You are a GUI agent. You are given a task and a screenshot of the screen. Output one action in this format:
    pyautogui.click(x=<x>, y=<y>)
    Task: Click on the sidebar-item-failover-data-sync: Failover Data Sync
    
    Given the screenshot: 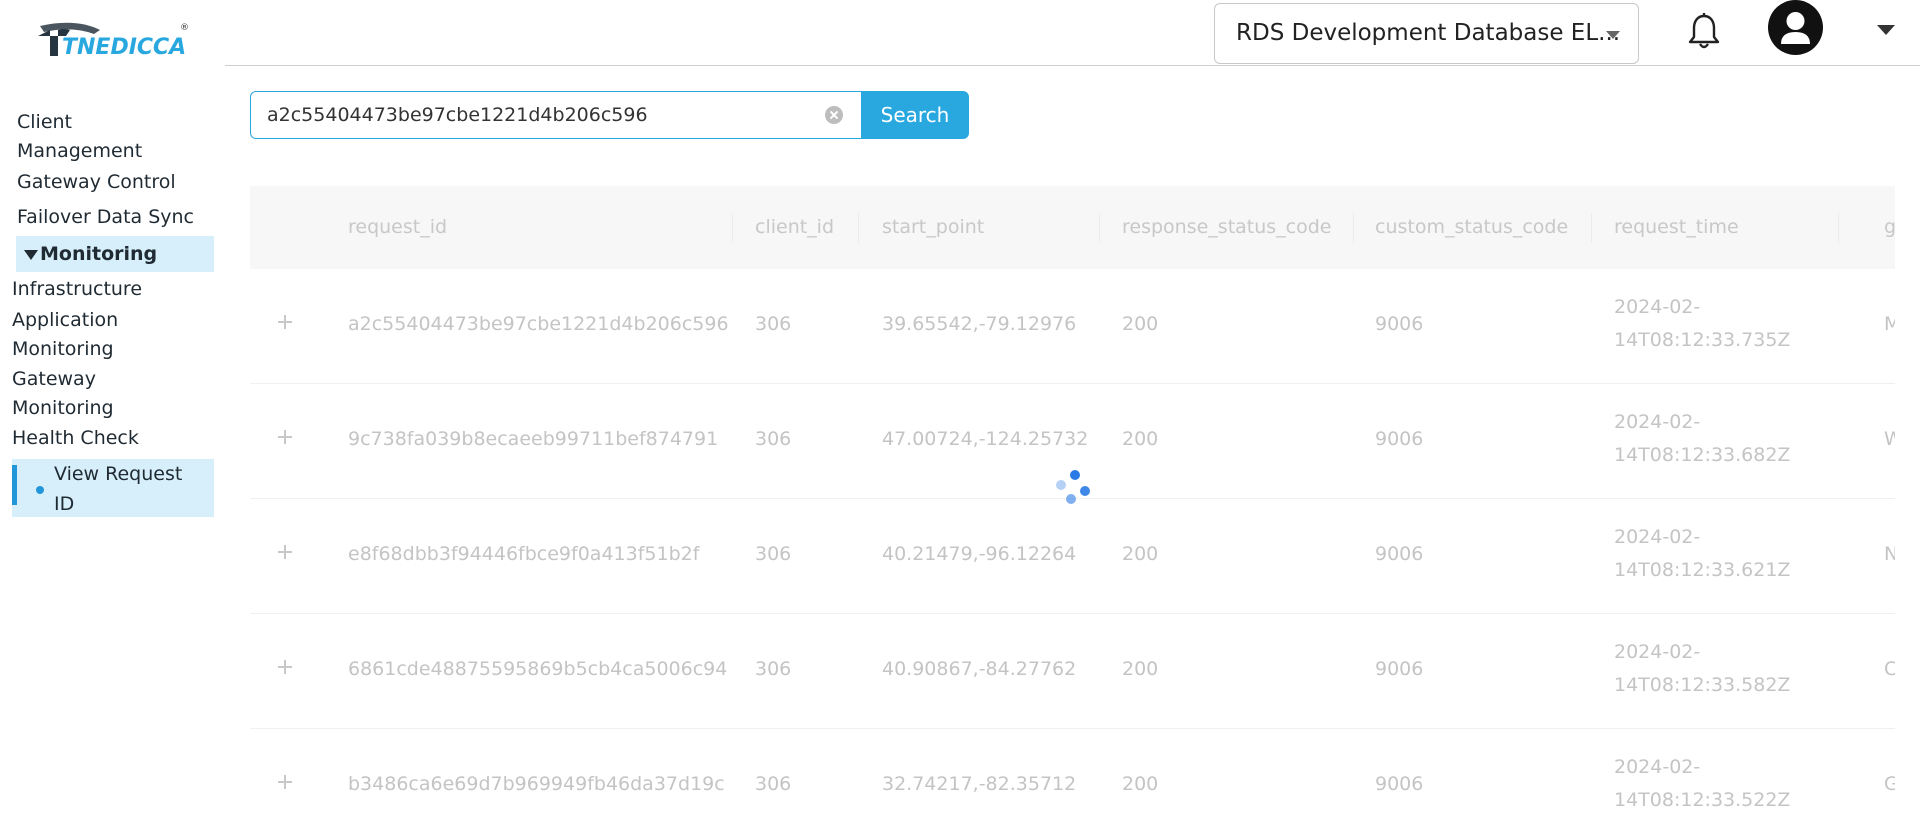 What is the action you would take?
    pyautogui.click(x=105, y=217)
    